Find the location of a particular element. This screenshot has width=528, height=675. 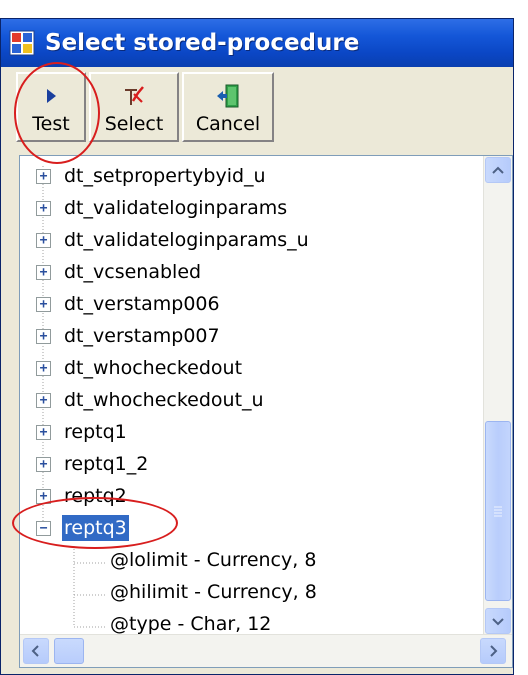

tree-node: + dt_whocheckedout is located at coordinates (250, 368).